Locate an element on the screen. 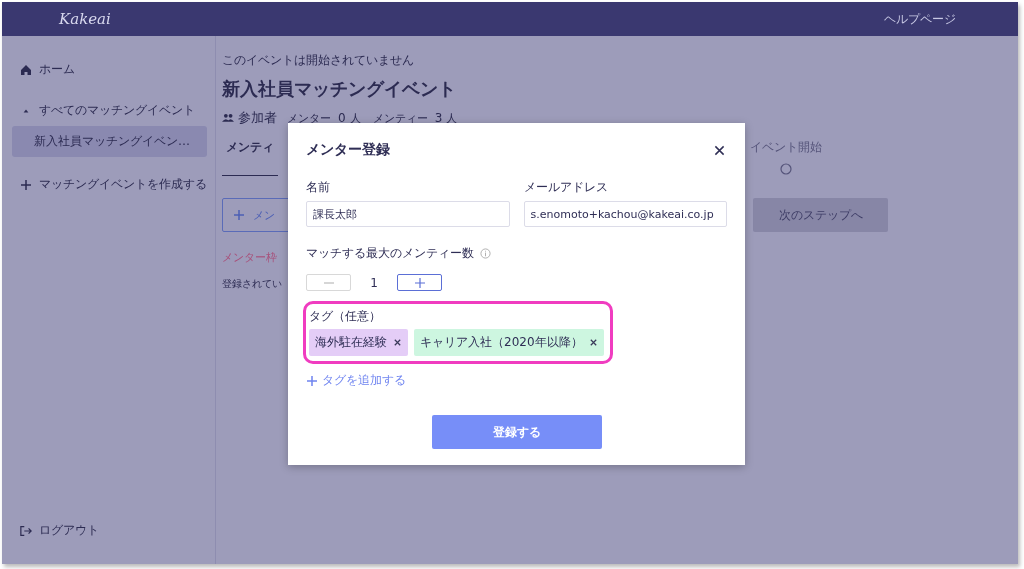  mentor-label: メンター is located at coordinates (309, 118).